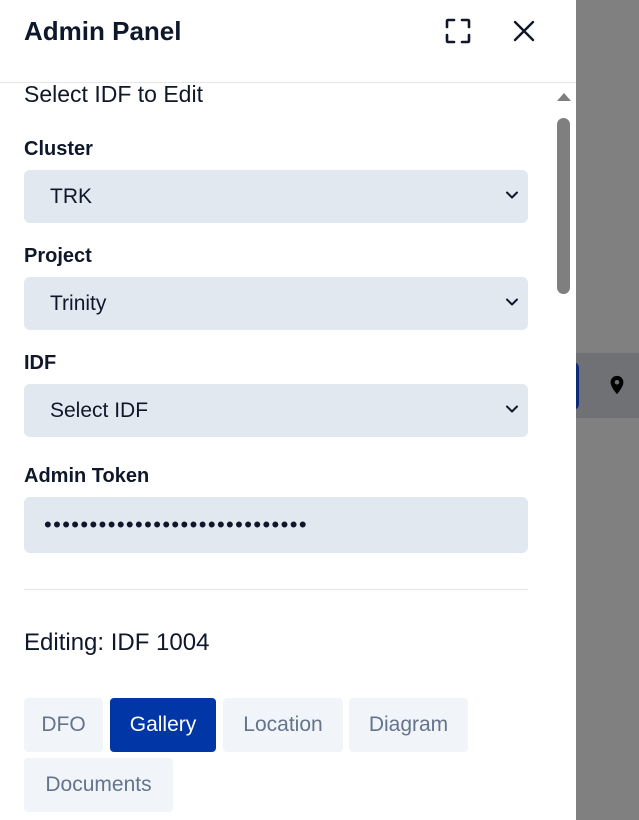  Describe the element at coordinates (58, 256) in the screenshot. I see `project-label: Project` at that location.